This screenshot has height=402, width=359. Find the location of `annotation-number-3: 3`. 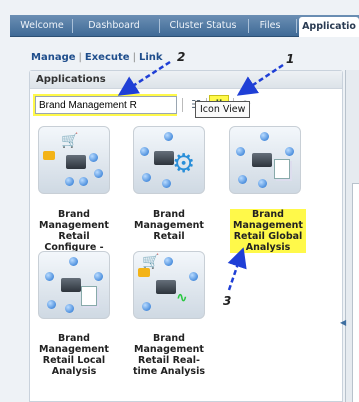

annotation-number-3: 3 is located at coordinates (227, 301).